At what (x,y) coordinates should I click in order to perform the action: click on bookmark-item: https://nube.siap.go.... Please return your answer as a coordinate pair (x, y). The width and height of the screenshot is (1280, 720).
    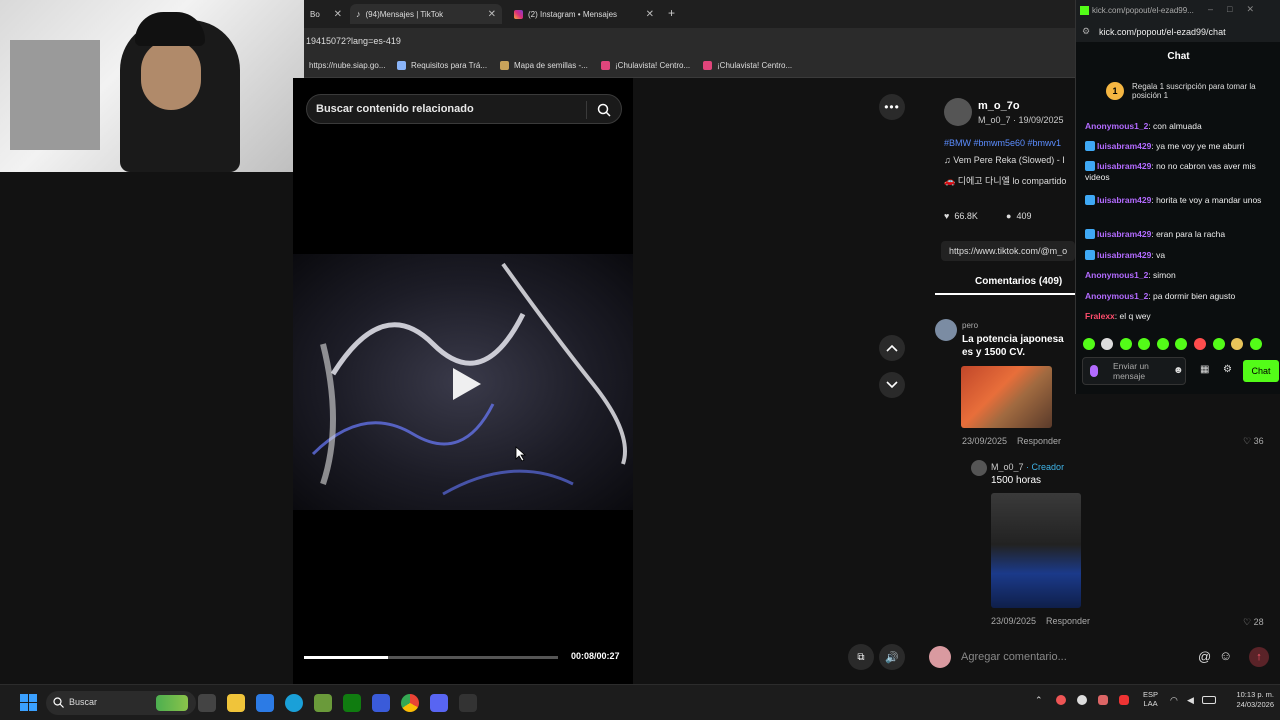
    Looking at the image, I should click on (347, 65).